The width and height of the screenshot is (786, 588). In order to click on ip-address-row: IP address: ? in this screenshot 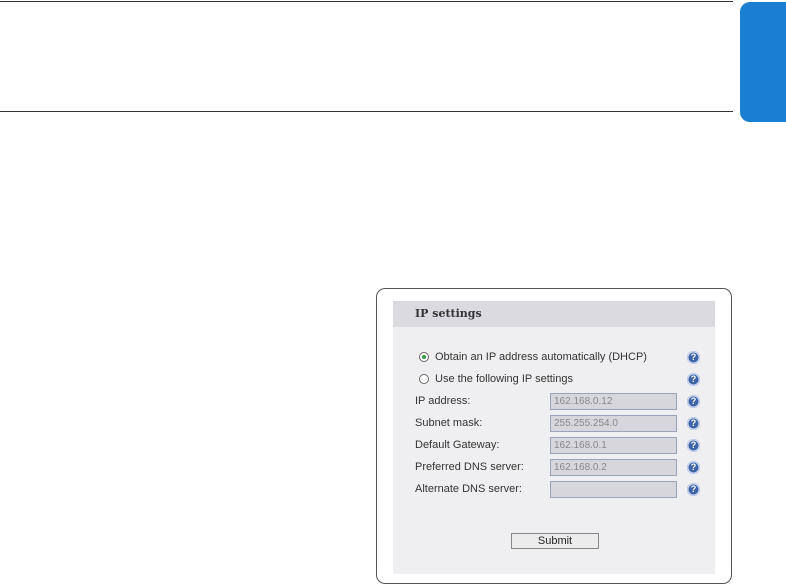, I will do `click(554, 402)`.